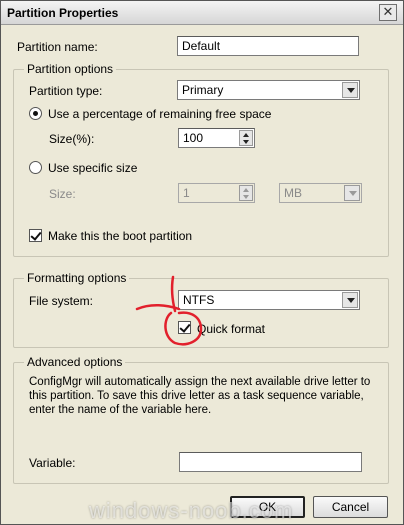 Image resolution: width=404 pixels, height=525 pixels. Describe the element at coordinates (57, 47) in the screenshot. I see `partition-name-label: Partition name:` at that location.